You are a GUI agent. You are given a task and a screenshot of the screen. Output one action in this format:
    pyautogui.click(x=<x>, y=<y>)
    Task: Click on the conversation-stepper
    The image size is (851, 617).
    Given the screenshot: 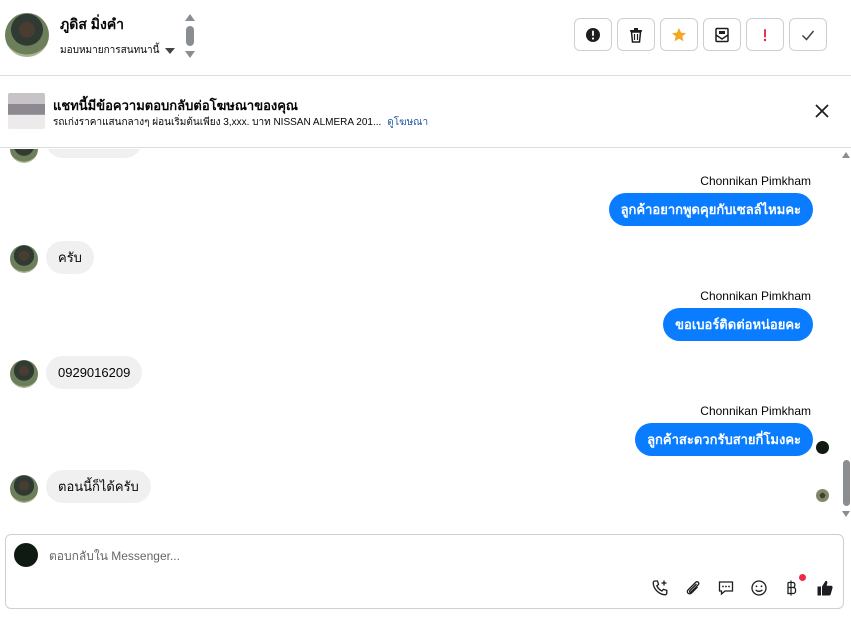 What is the action you would take?
    pyautogui.click(x=190, y=36)
    